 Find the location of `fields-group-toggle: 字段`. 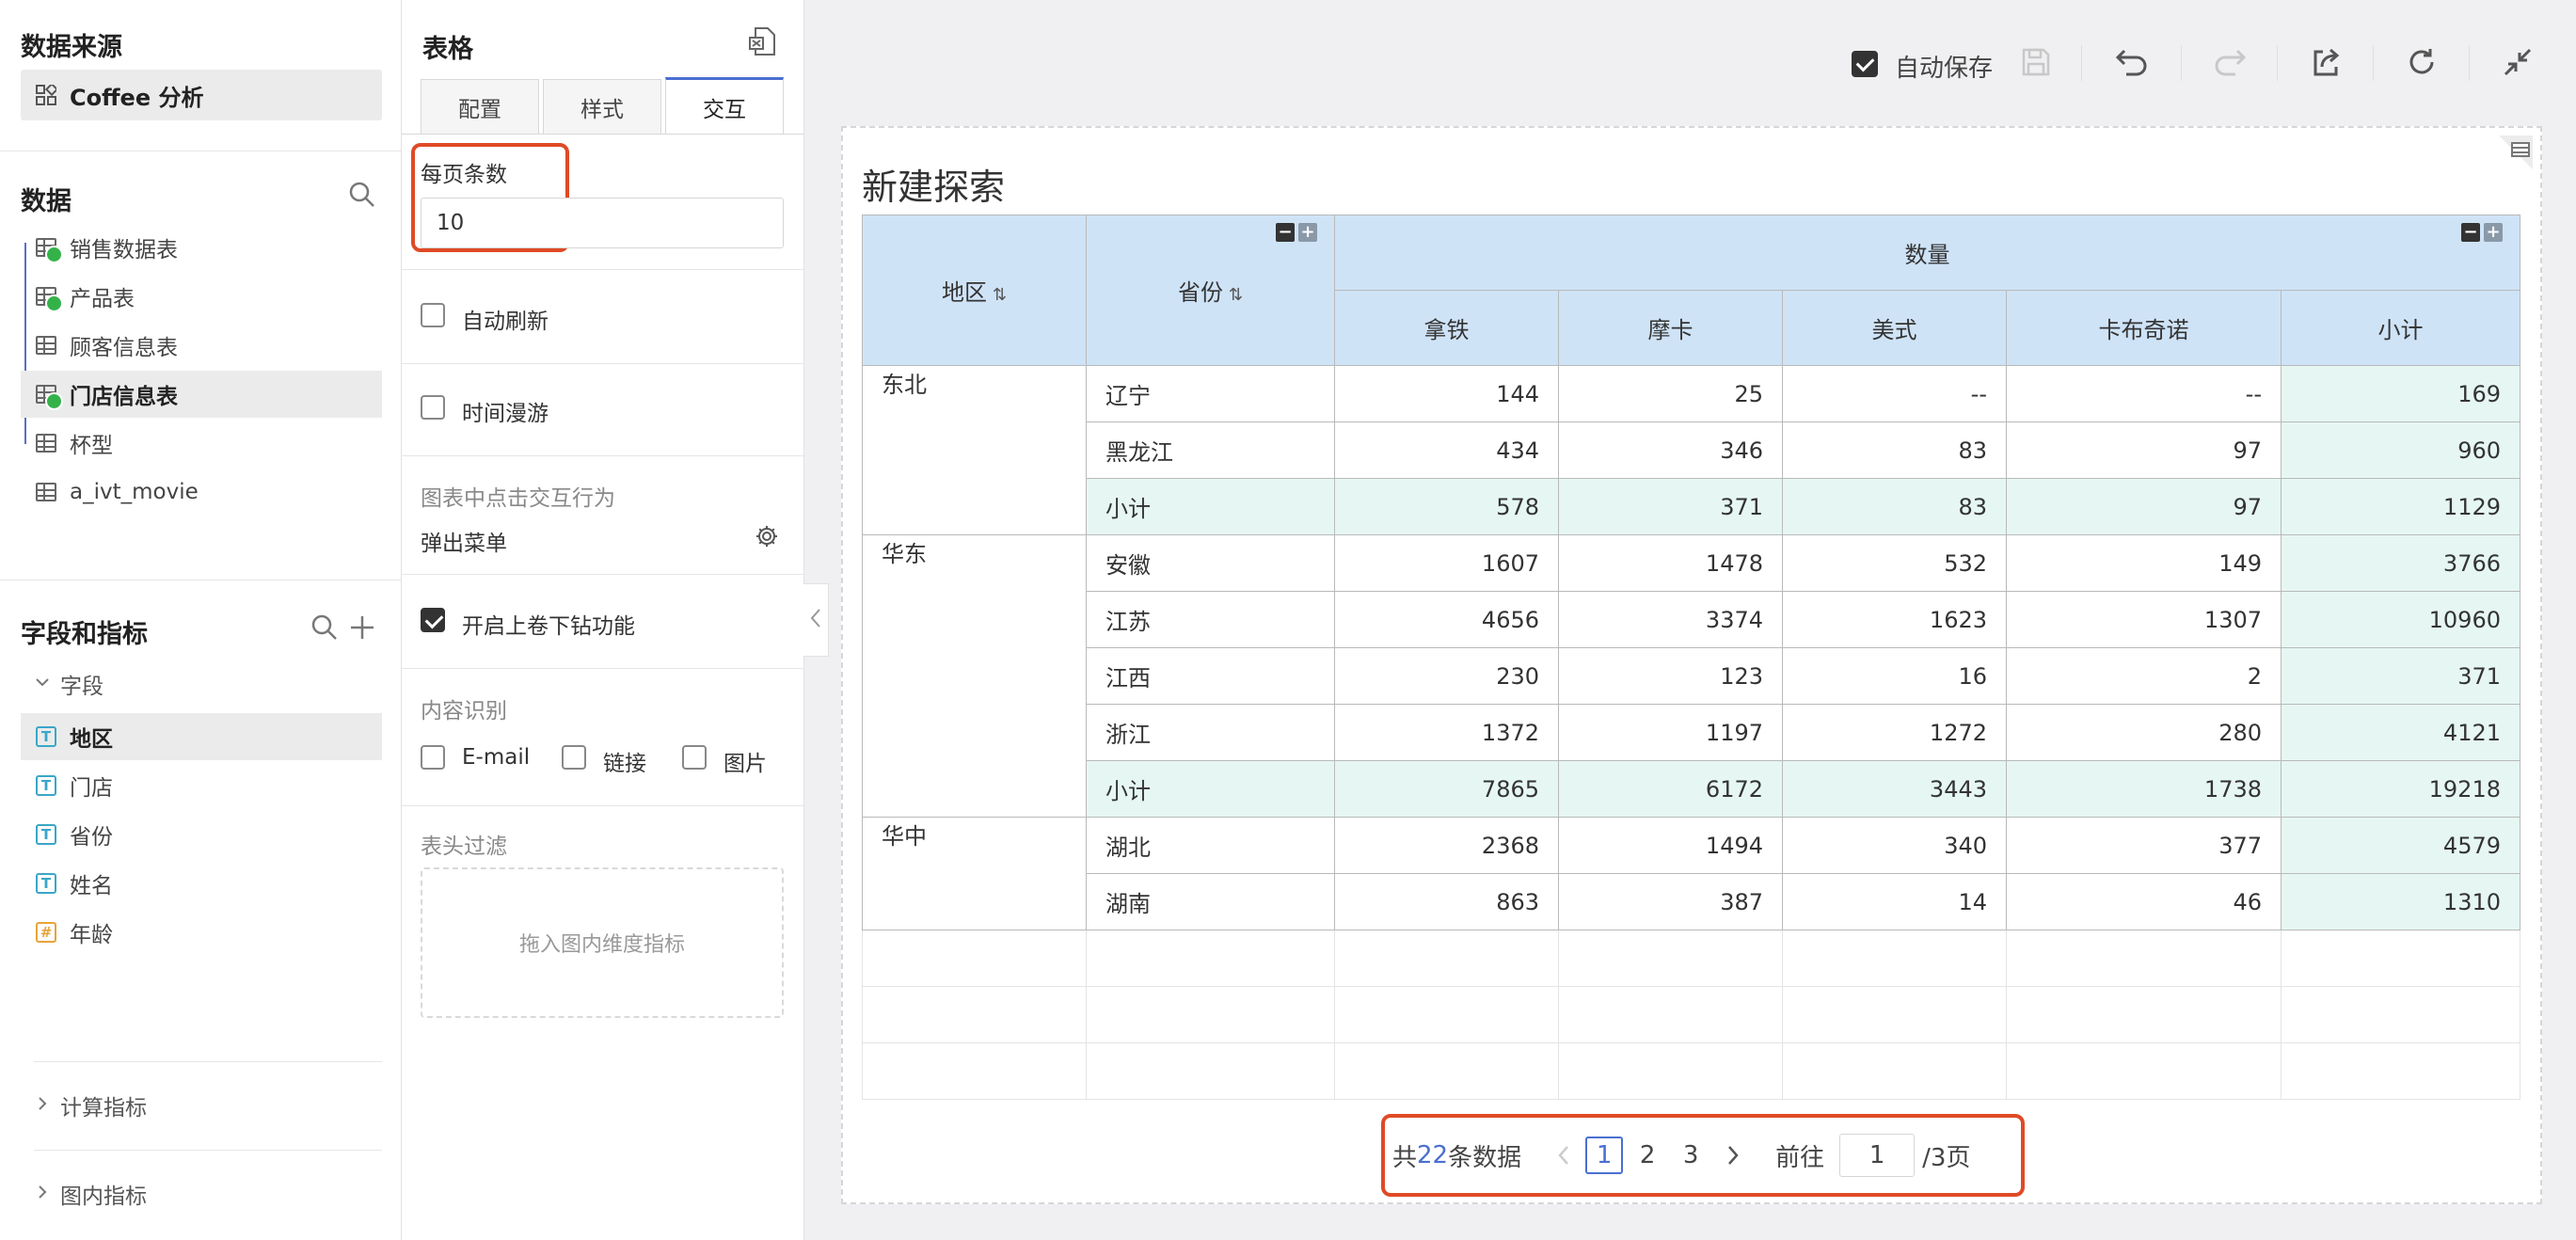

fields-group-toggle: 字段 is located at coordinates (208, 683).